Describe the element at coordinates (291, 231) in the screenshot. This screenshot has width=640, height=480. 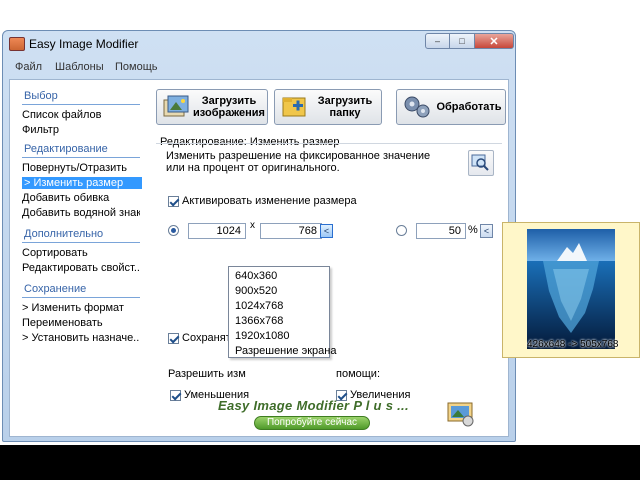
I see `height-input: 768` at that location.